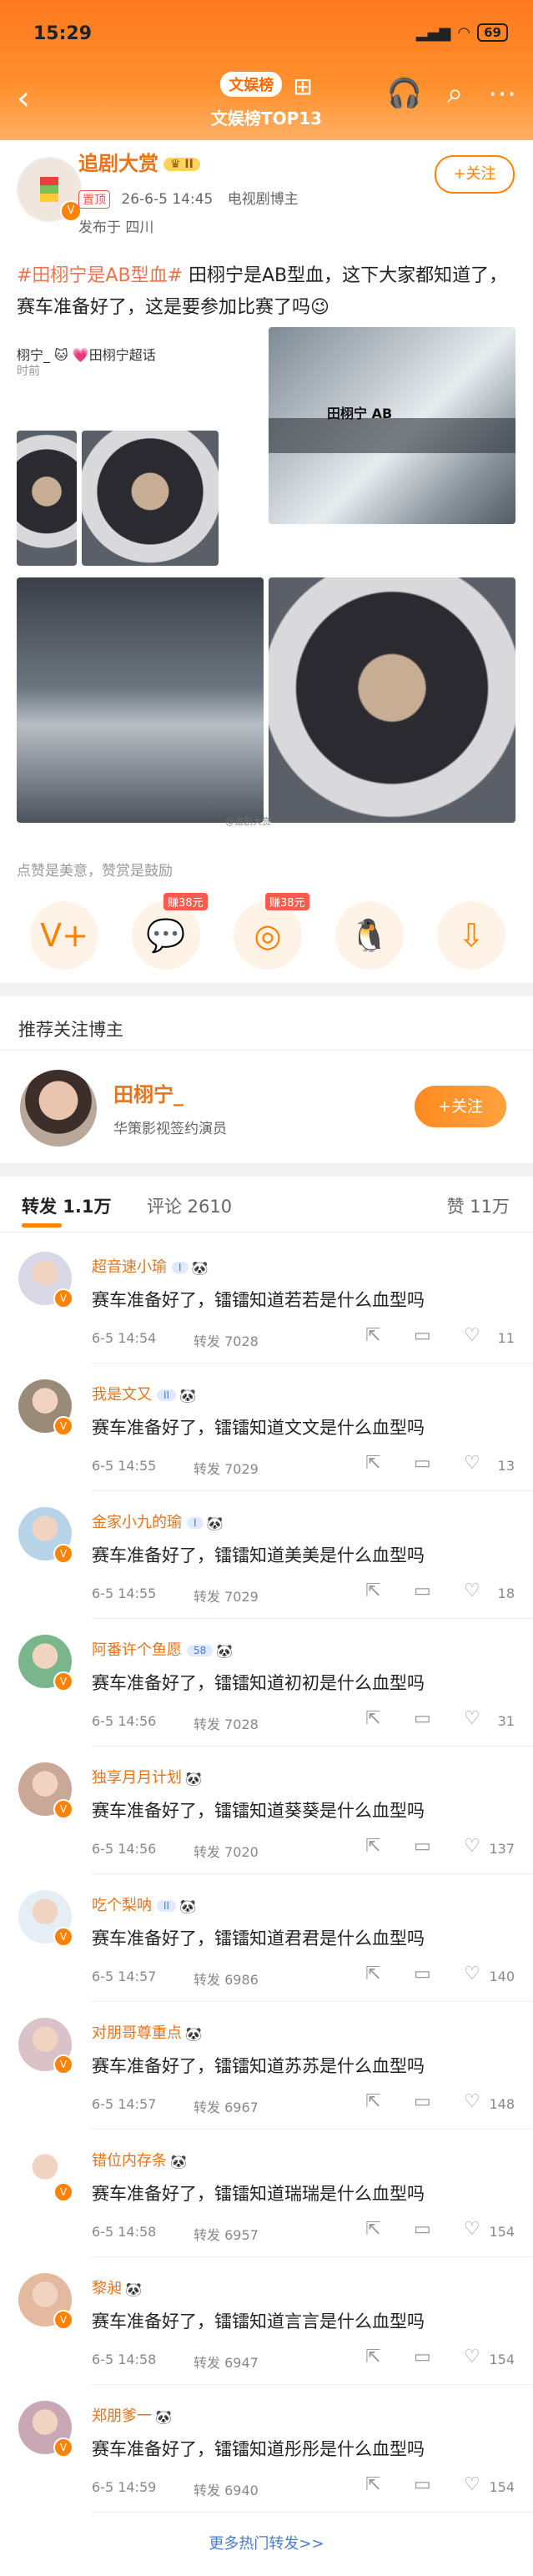 Image resolution: width=533 pixels, height=2576 pixels. What do you see at coordinates (166, 935) in the screenshot?
I see `wechat-icon: 💬` at bounding box center [166, 935].